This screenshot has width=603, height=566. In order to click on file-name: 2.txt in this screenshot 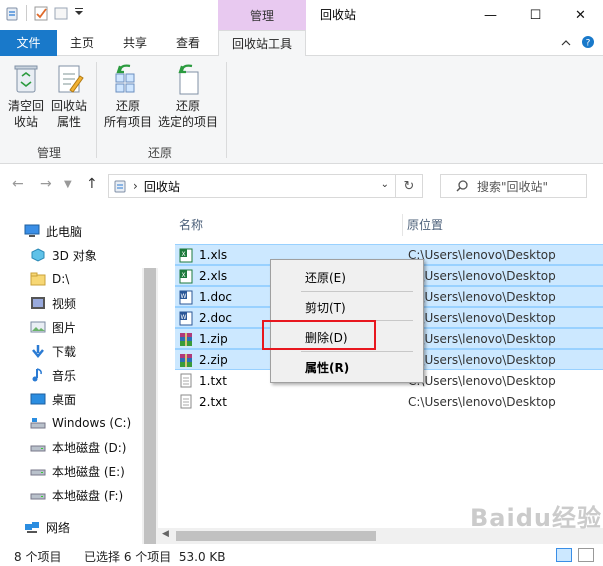, I will do `click(213, 401)`.